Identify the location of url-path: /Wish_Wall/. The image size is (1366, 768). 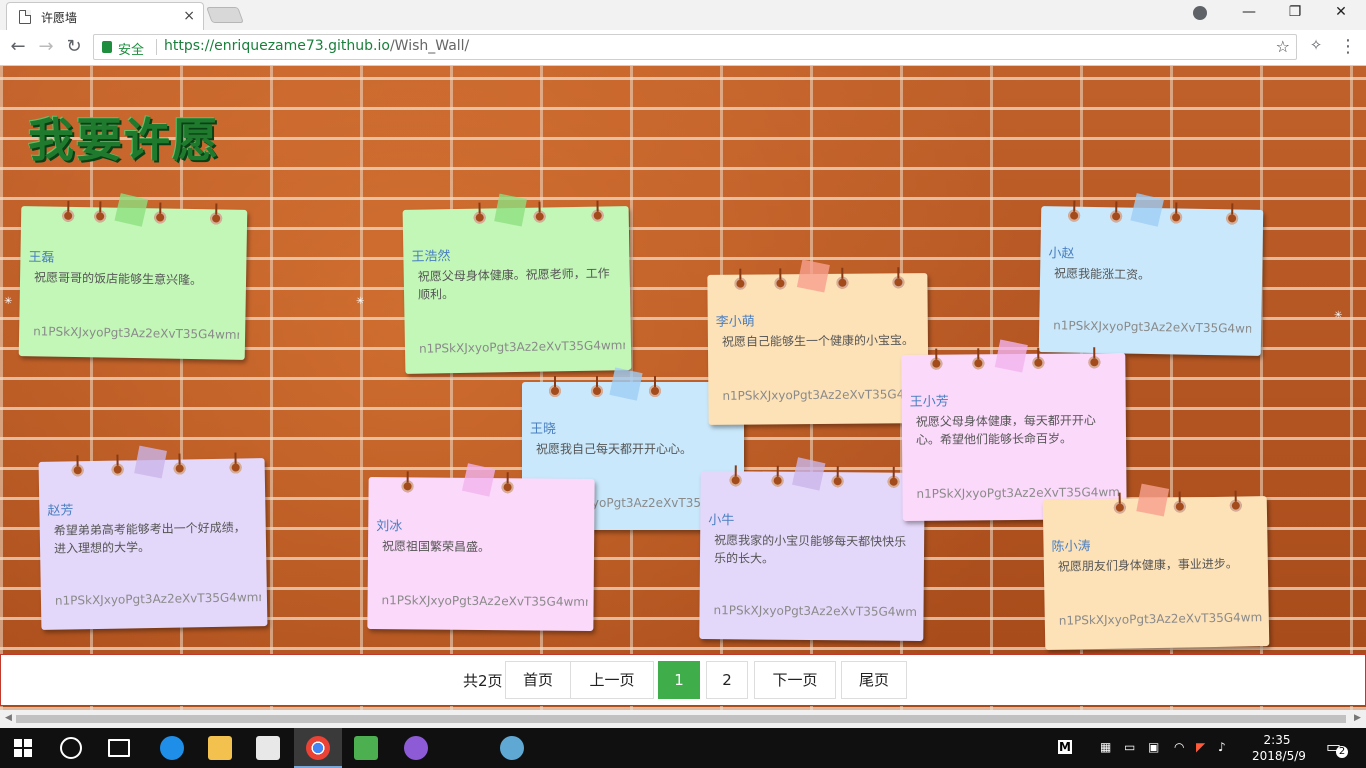
(429, 46).